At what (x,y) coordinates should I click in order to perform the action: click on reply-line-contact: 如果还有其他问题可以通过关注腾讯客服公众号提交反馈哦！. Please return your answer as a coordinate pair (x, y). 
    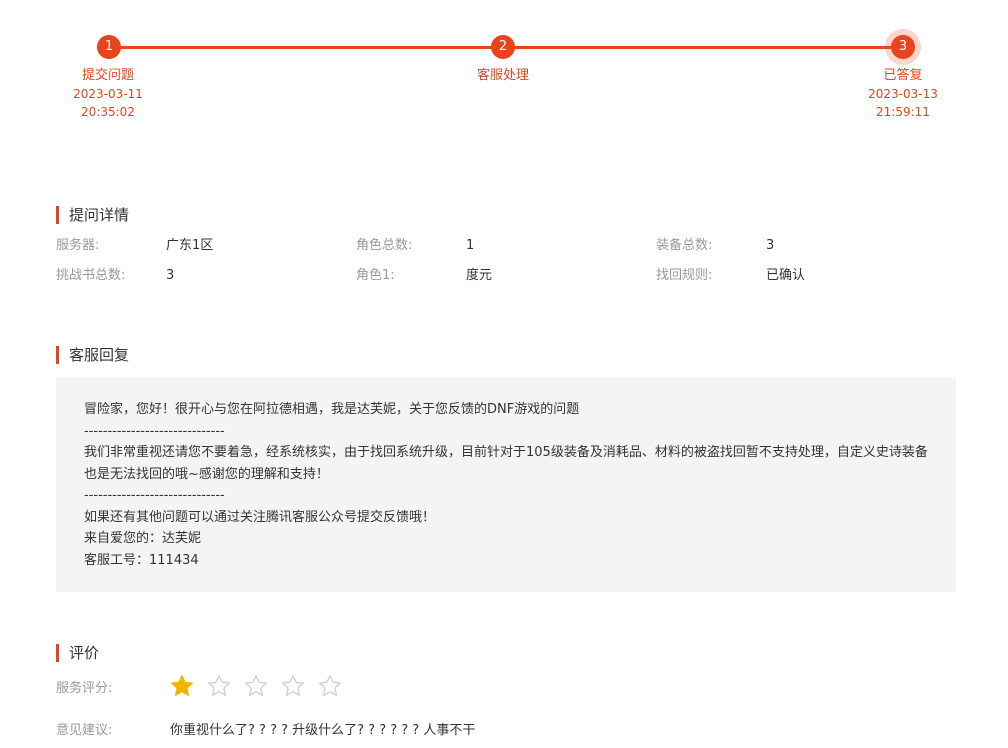
    Looking at the image, I should click on (260, 517).